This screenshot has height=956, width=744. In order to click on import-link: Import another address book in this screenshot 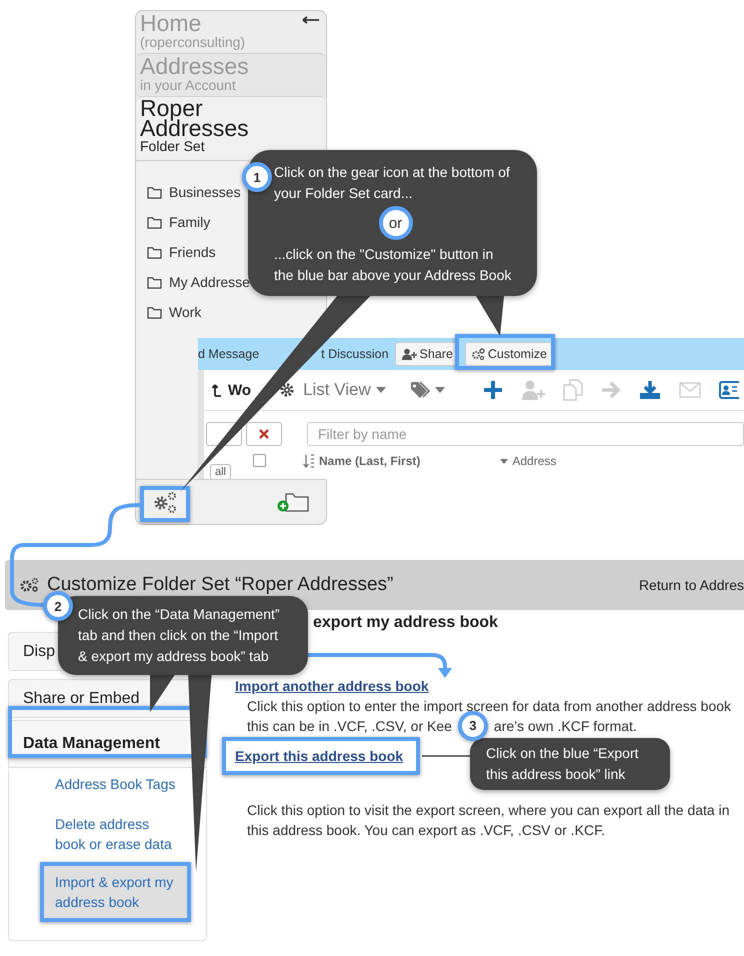, I will do `click(332, 686)`.